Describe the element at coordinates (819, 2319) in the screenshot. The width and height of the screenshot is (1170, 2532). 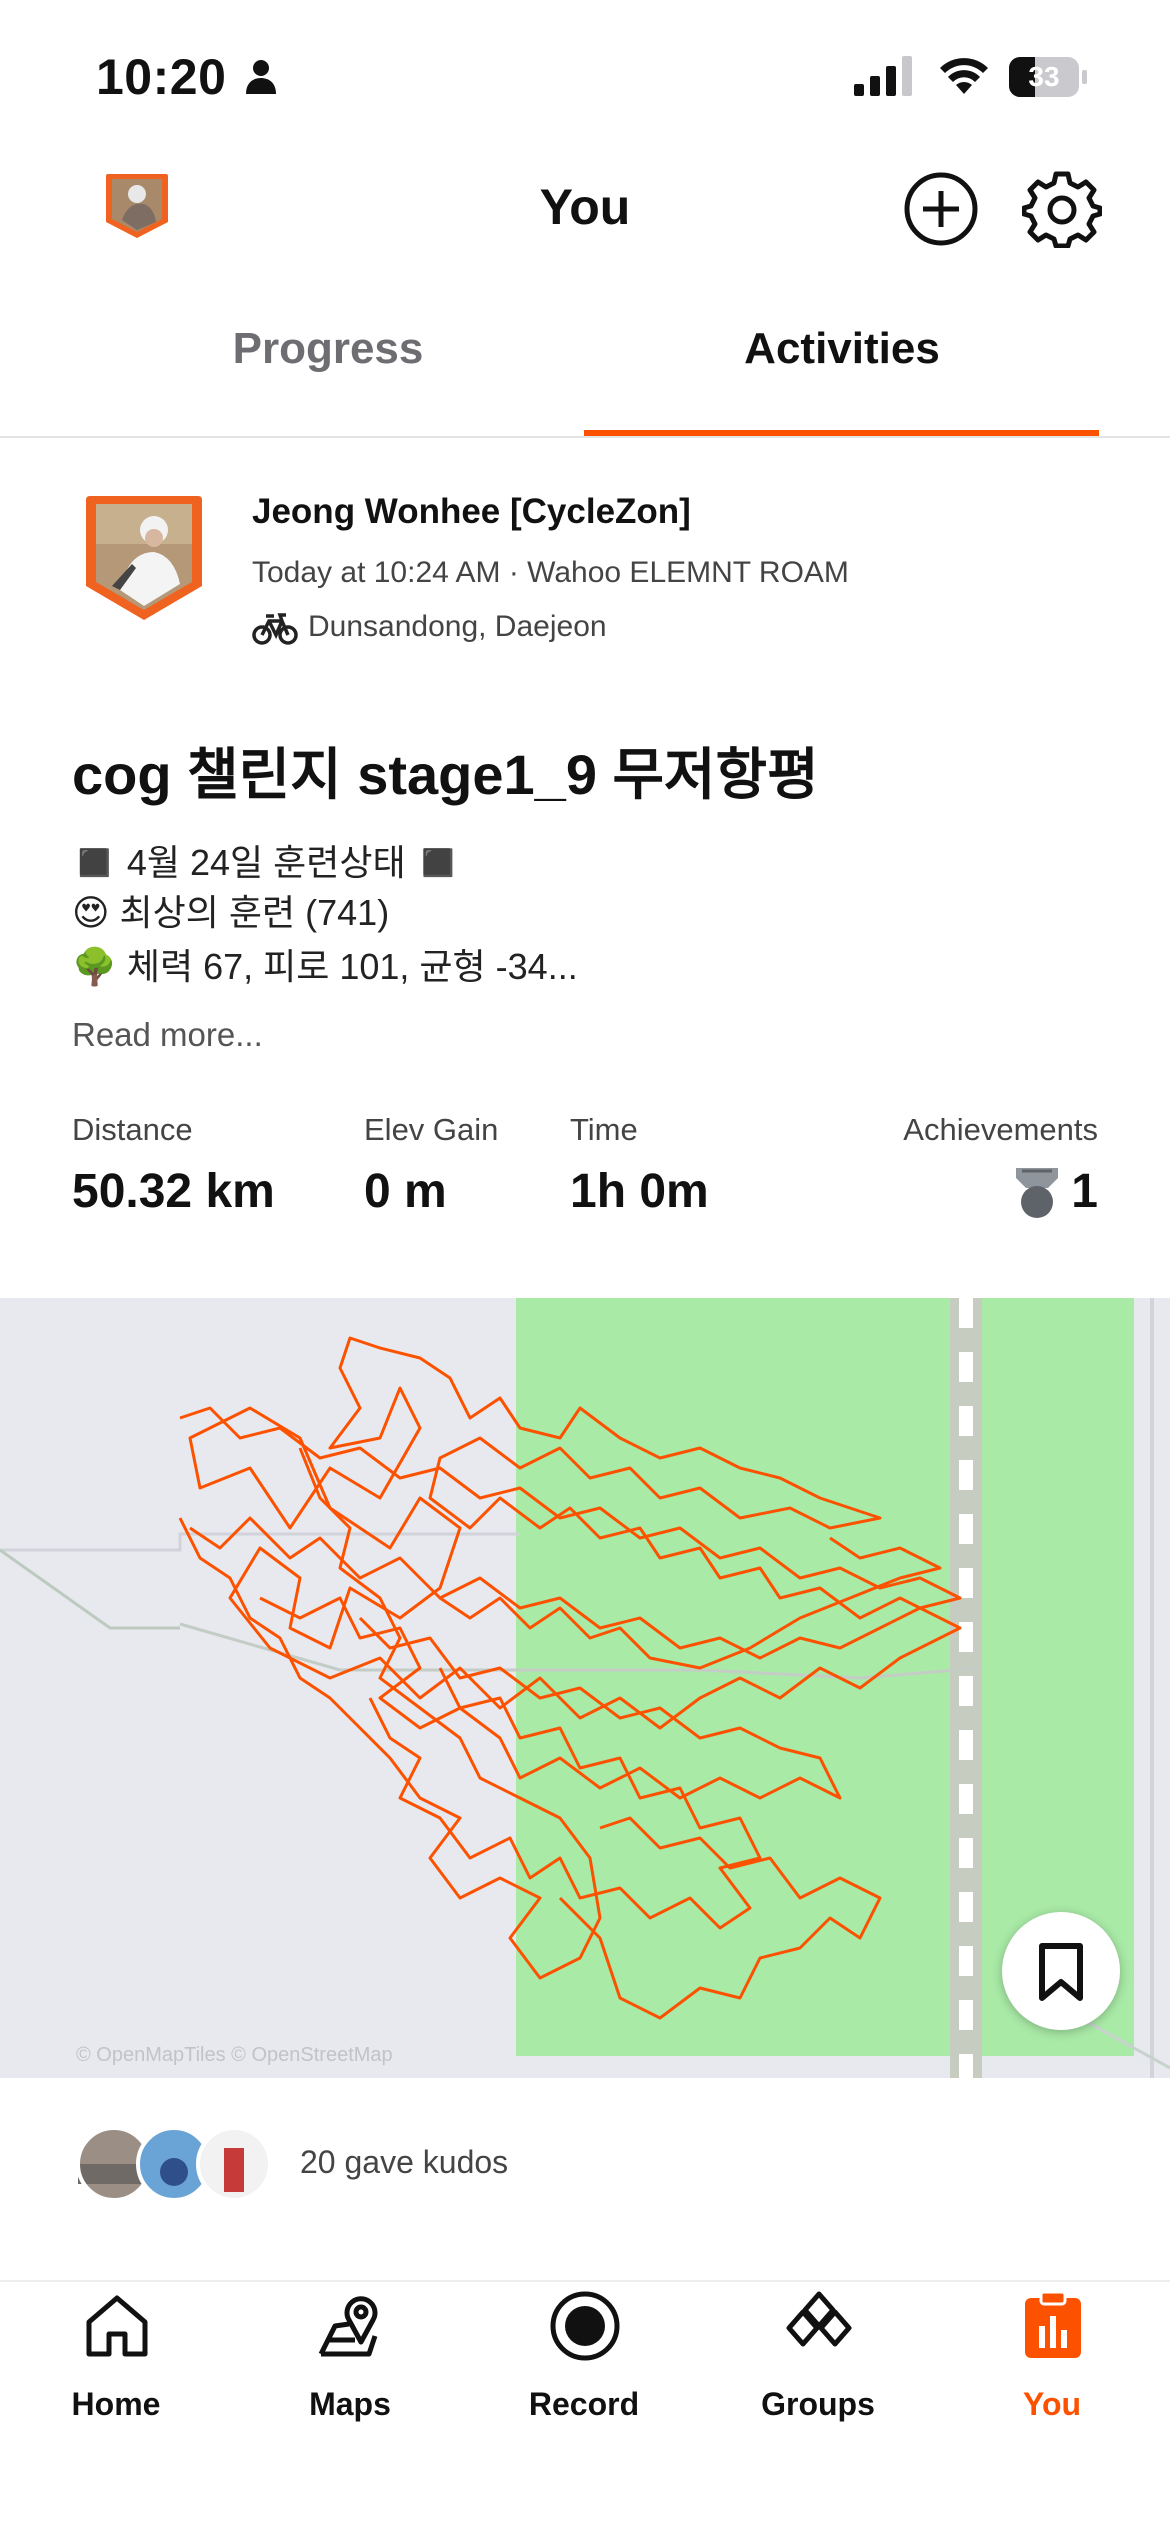
I see `groups-icon` at that location.